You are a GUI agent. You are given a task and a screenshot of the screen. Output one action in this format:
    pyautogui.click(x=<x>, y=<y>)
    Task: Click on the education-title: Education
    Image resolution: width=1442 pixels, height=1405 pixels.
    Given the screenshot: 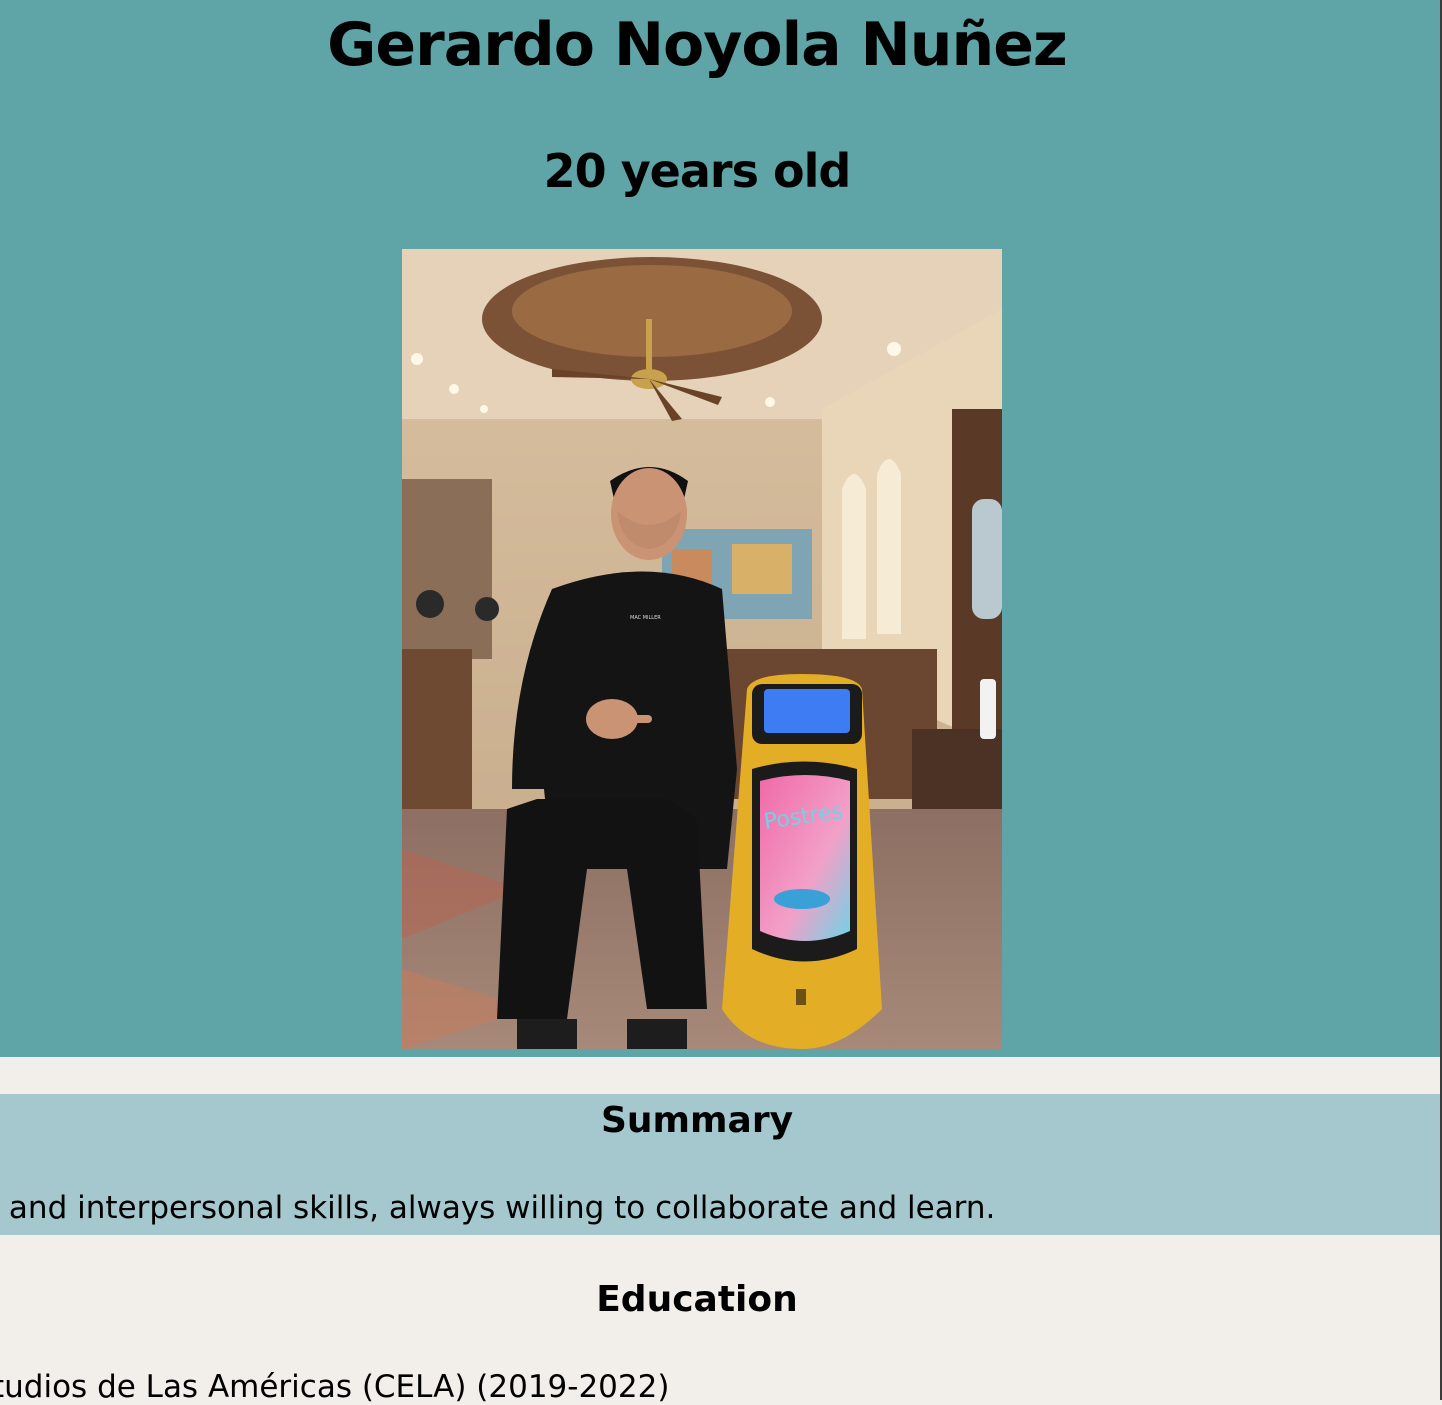 What is the action you would take?
    pyautogui.click(x=697, y=1299)
    